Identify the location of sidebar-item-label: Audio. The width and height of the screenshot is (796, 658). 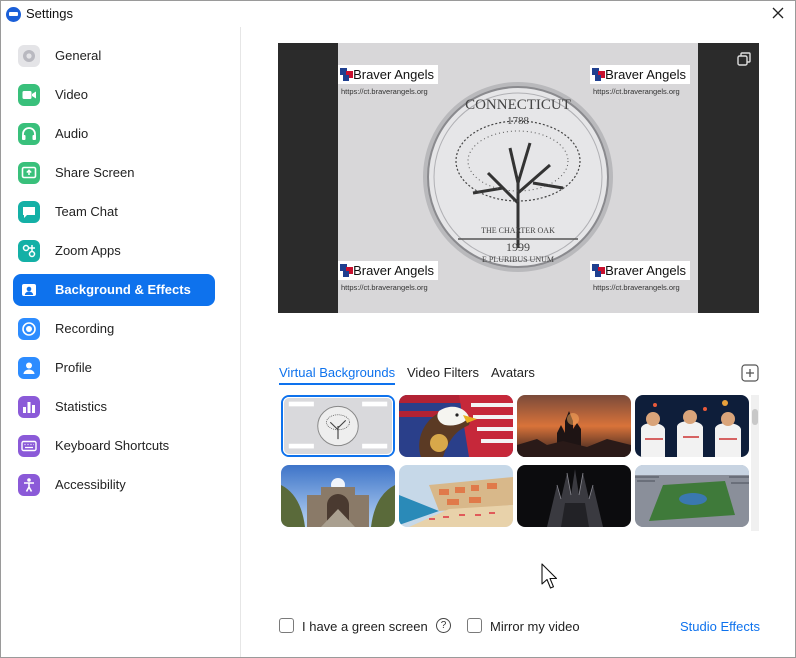
(72, 133).